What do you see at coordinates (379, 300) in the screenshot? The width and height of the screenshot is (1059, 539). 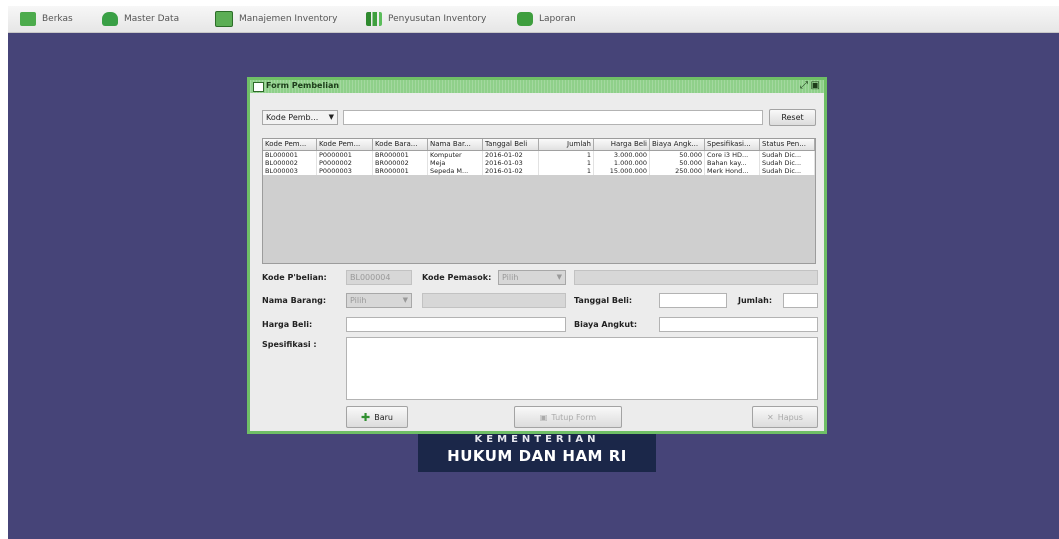 I see `nama-barang-combo: Pilih ▼` at bounding box center [379, 300].